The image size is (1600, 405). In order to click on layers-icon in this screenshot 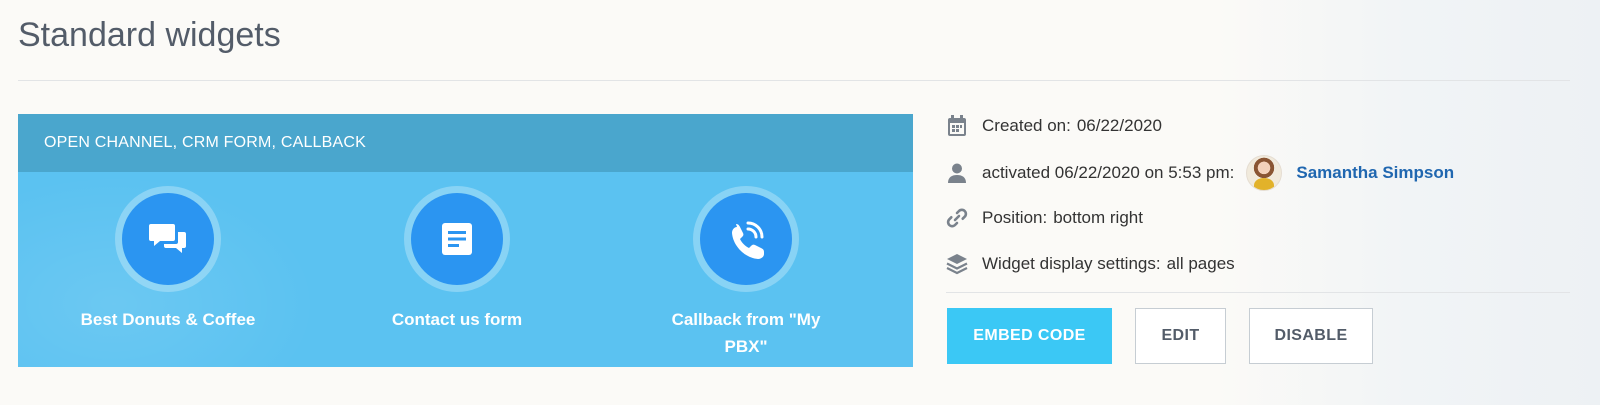, I will do `click(957, 264)`.